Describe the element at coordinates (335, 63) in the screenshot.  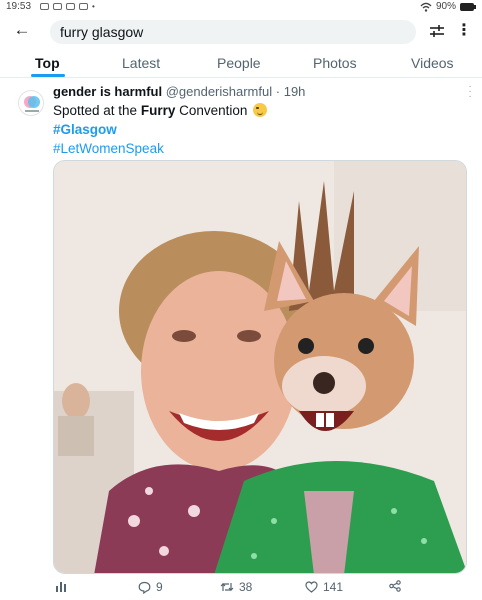
I see `tab-photos: Photos` at that location.